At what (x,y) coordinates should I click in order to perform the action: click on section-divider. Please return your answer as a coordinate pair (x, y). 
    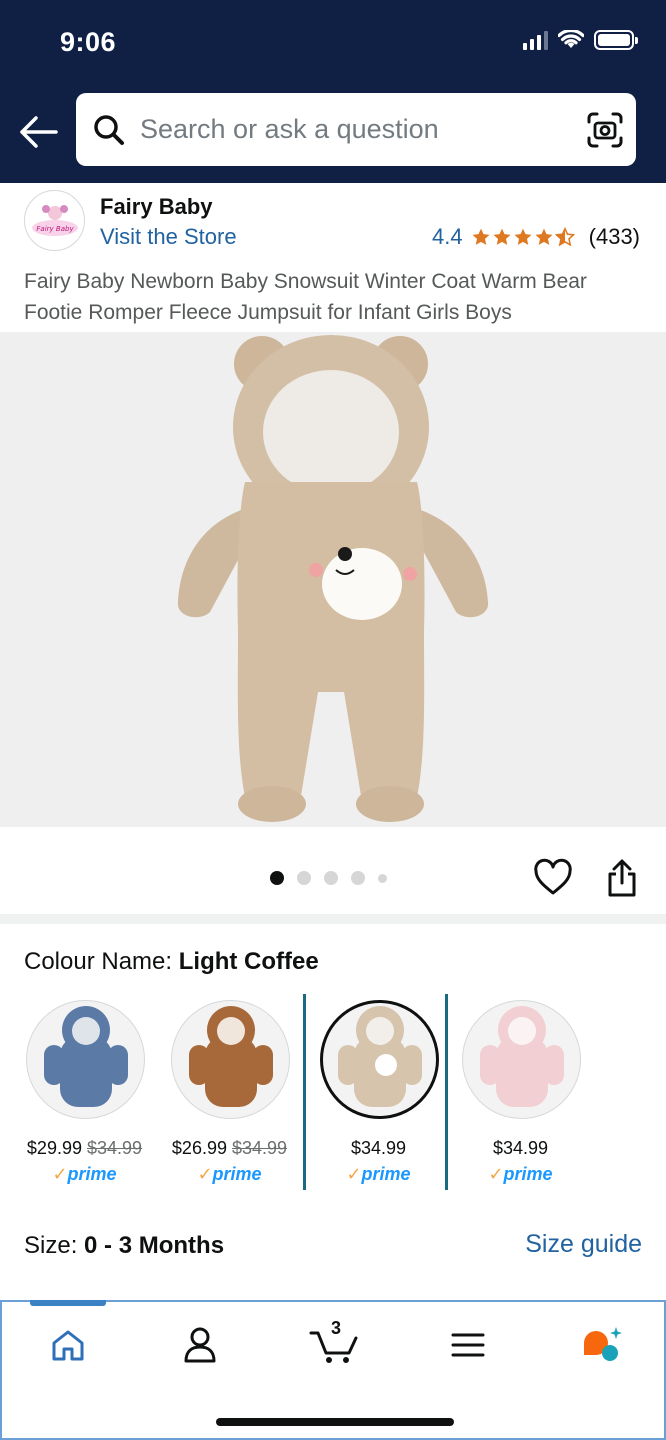
    Looking at the image, I should click on (333, 919).